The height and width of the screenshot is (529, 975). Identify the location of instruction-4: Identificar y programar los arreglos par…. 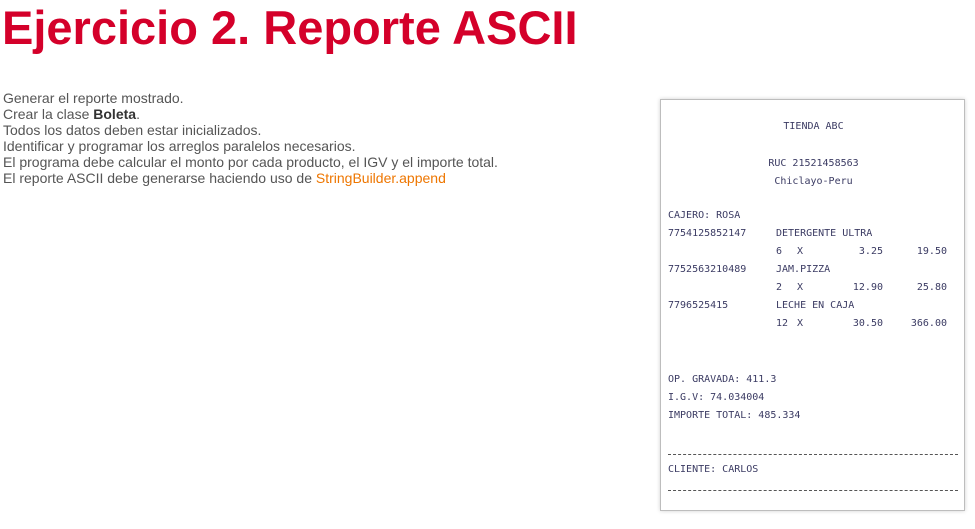
(179, 146).